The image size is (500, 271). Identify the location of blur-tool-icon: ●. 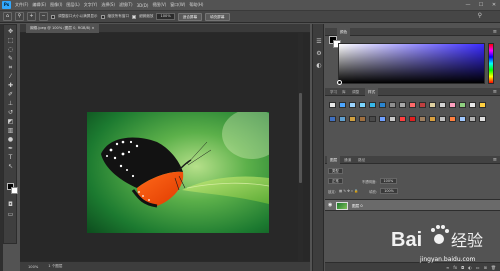
(10, 139).